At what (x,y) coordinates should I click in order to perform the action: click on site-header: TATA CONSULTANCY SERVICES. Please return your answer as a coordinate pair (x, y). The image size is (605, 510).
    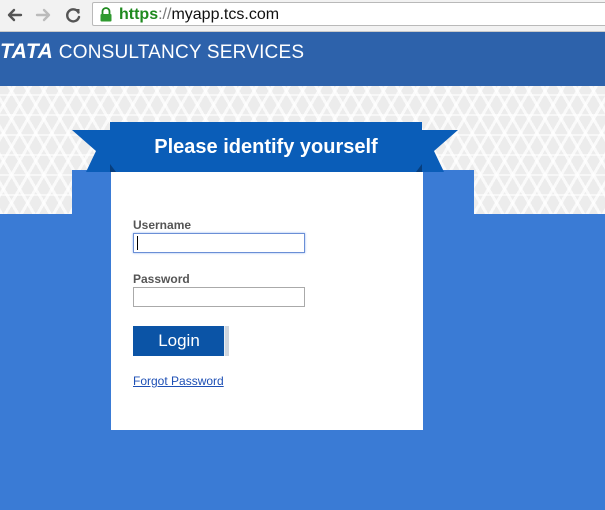
    Looking at the image, I should click on (302, 59).